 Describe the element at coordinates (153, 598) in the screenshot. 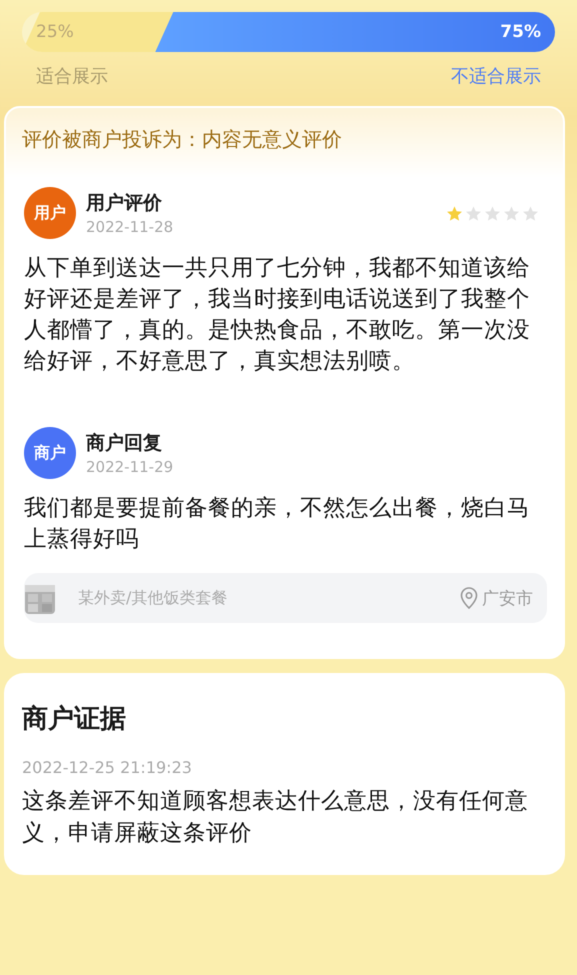

I see `store-name: 某外卖/其他饭类套餐` at that location.